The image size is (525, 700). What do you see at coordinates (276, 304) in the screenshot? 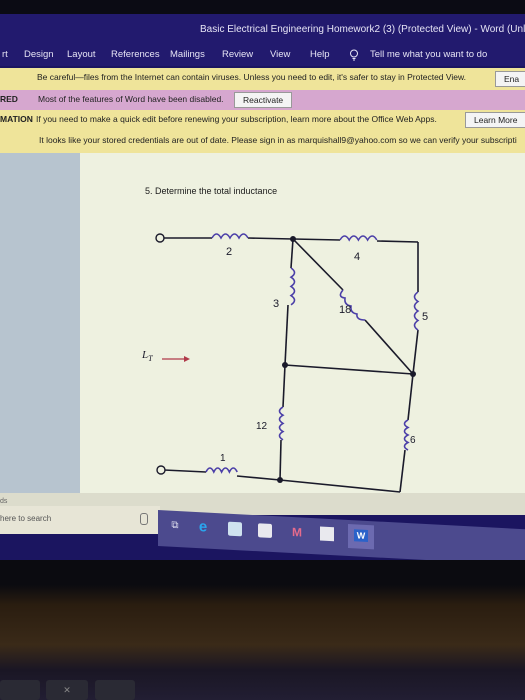
I see `inductor-label-3: 3` at bounding box center [276, 304].